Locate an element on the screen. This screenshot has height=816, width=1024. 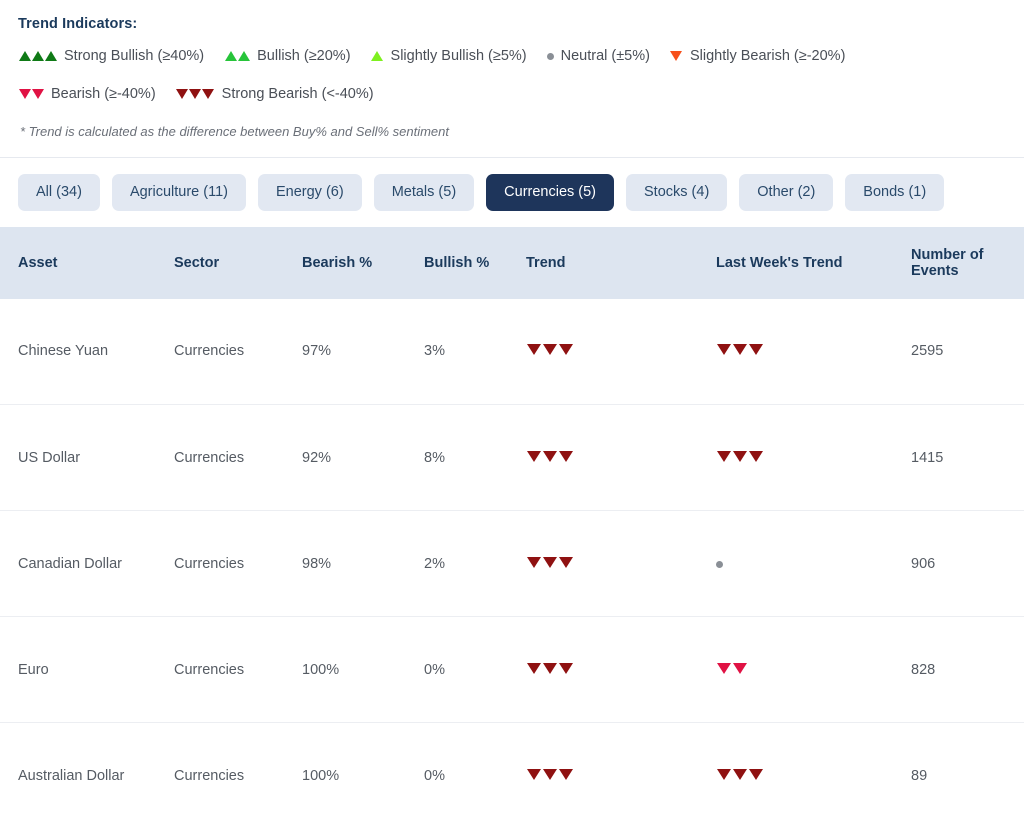
legend-item-label: Strong Bearish (<-40%) is located at coordinates (297, 94).